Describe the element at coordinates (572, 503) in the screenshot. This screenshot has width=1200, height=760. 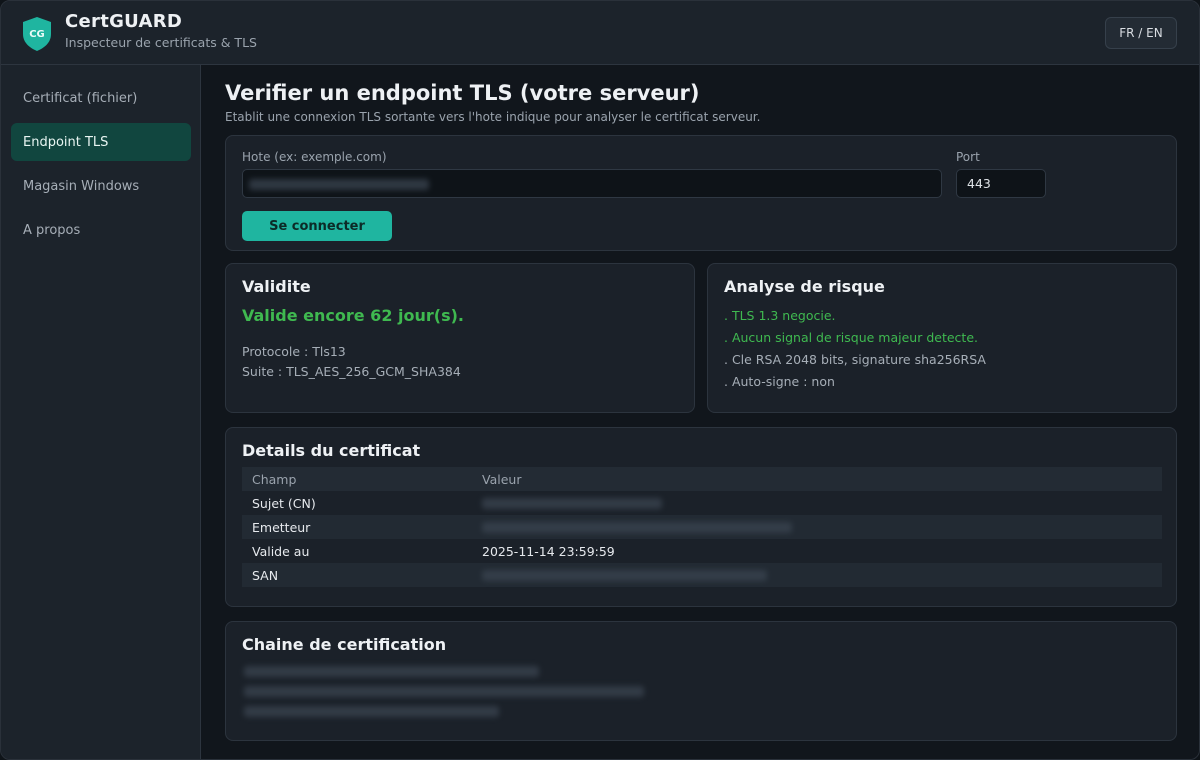
I see `redacted-subject-value` at that location.